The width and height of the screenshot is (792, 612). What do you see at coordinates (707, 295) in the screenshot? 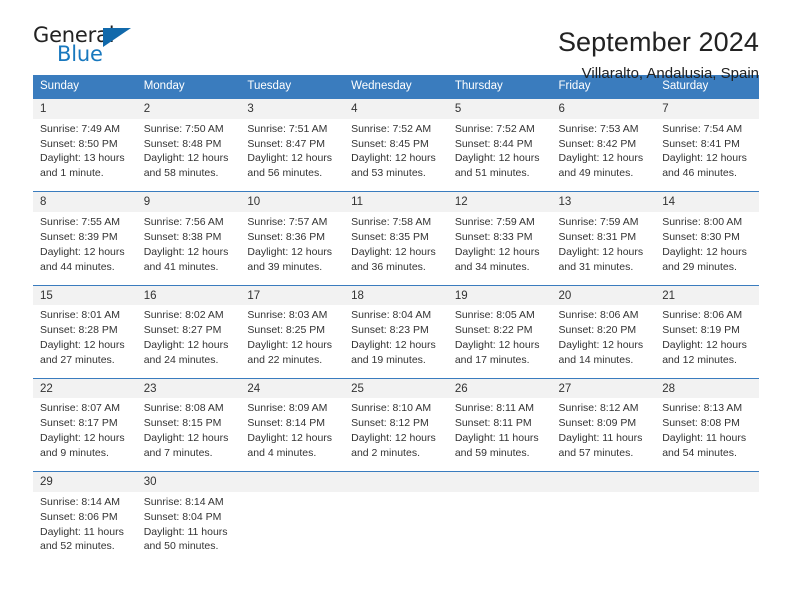
I see `day-number: 21` at bounding box center [707, 295].